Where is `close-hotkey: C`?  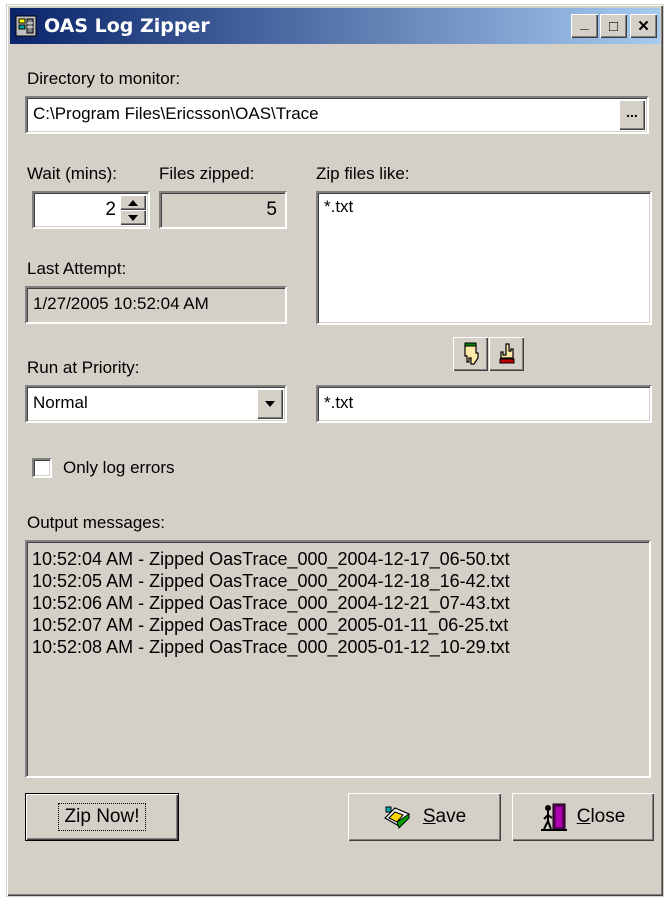 close-hotkey: C is located at coordinates (583, 816).